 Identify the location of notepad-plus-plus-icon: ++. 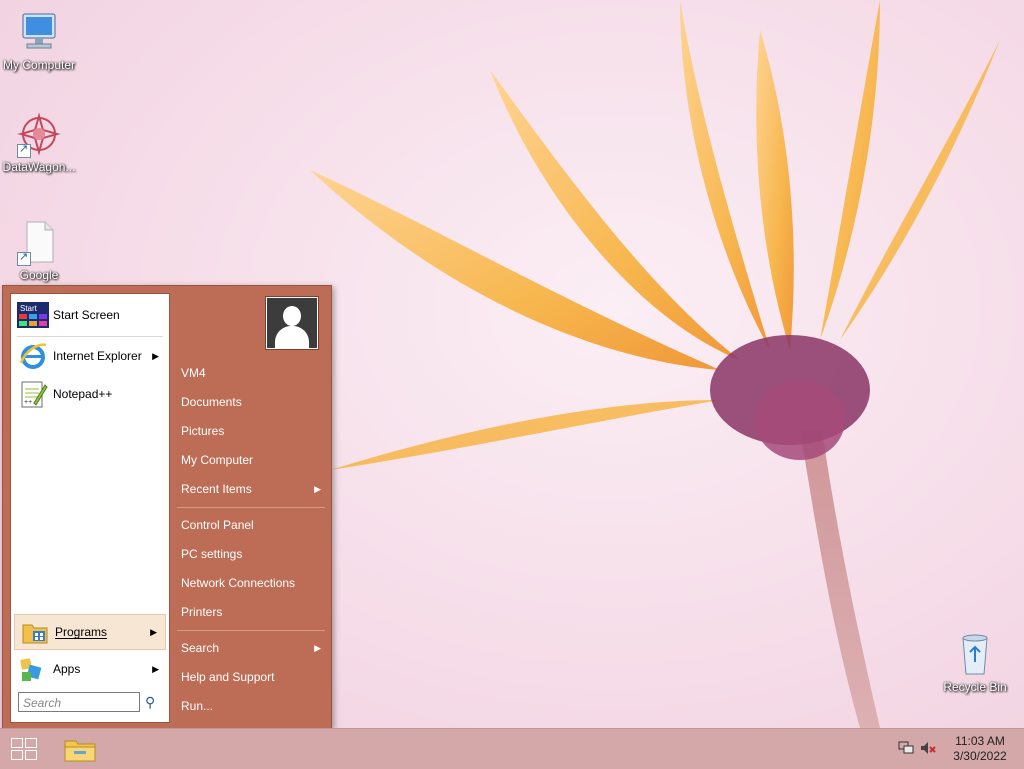
(33, 394).